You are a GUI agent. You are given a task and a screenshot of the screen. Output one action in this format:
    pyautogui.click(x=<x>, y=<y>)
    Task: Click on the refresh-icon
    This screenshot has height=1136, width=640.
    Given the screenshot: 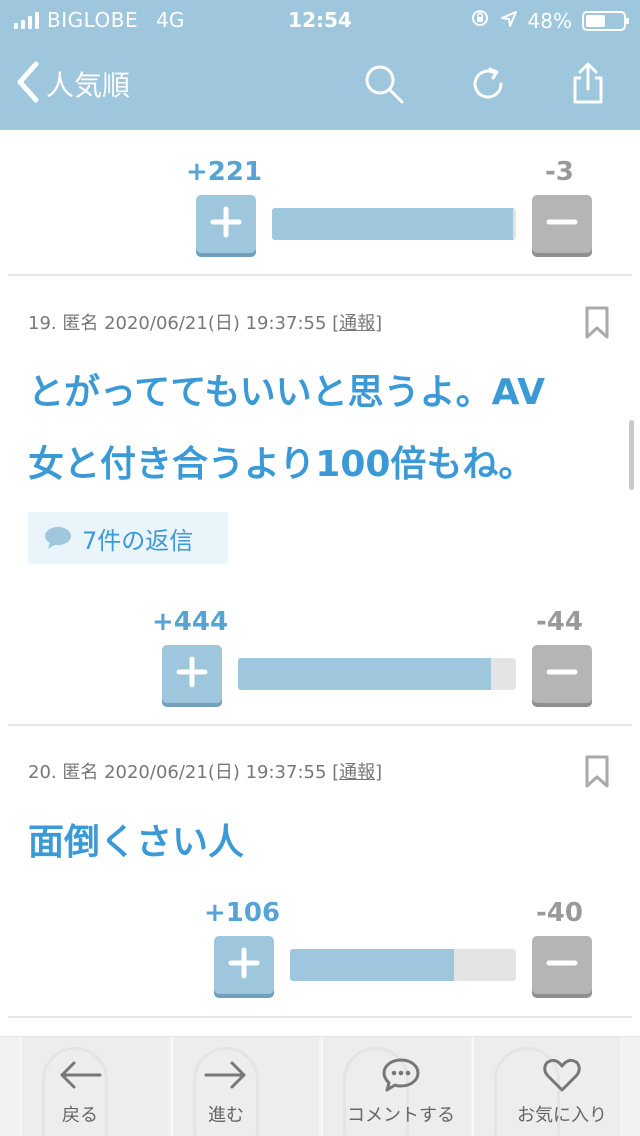 What is the action you would take?
    pyautogui.click(x=488, y=86)
    